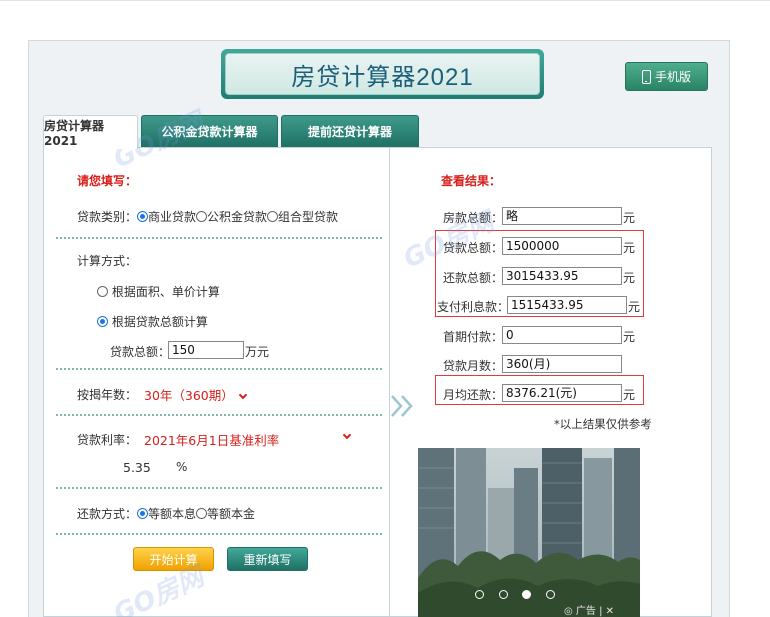  What do you see at coordinates (634, 307) in the screenshot?
I see `interest-unit: 元` at bounding box center [634, 307].